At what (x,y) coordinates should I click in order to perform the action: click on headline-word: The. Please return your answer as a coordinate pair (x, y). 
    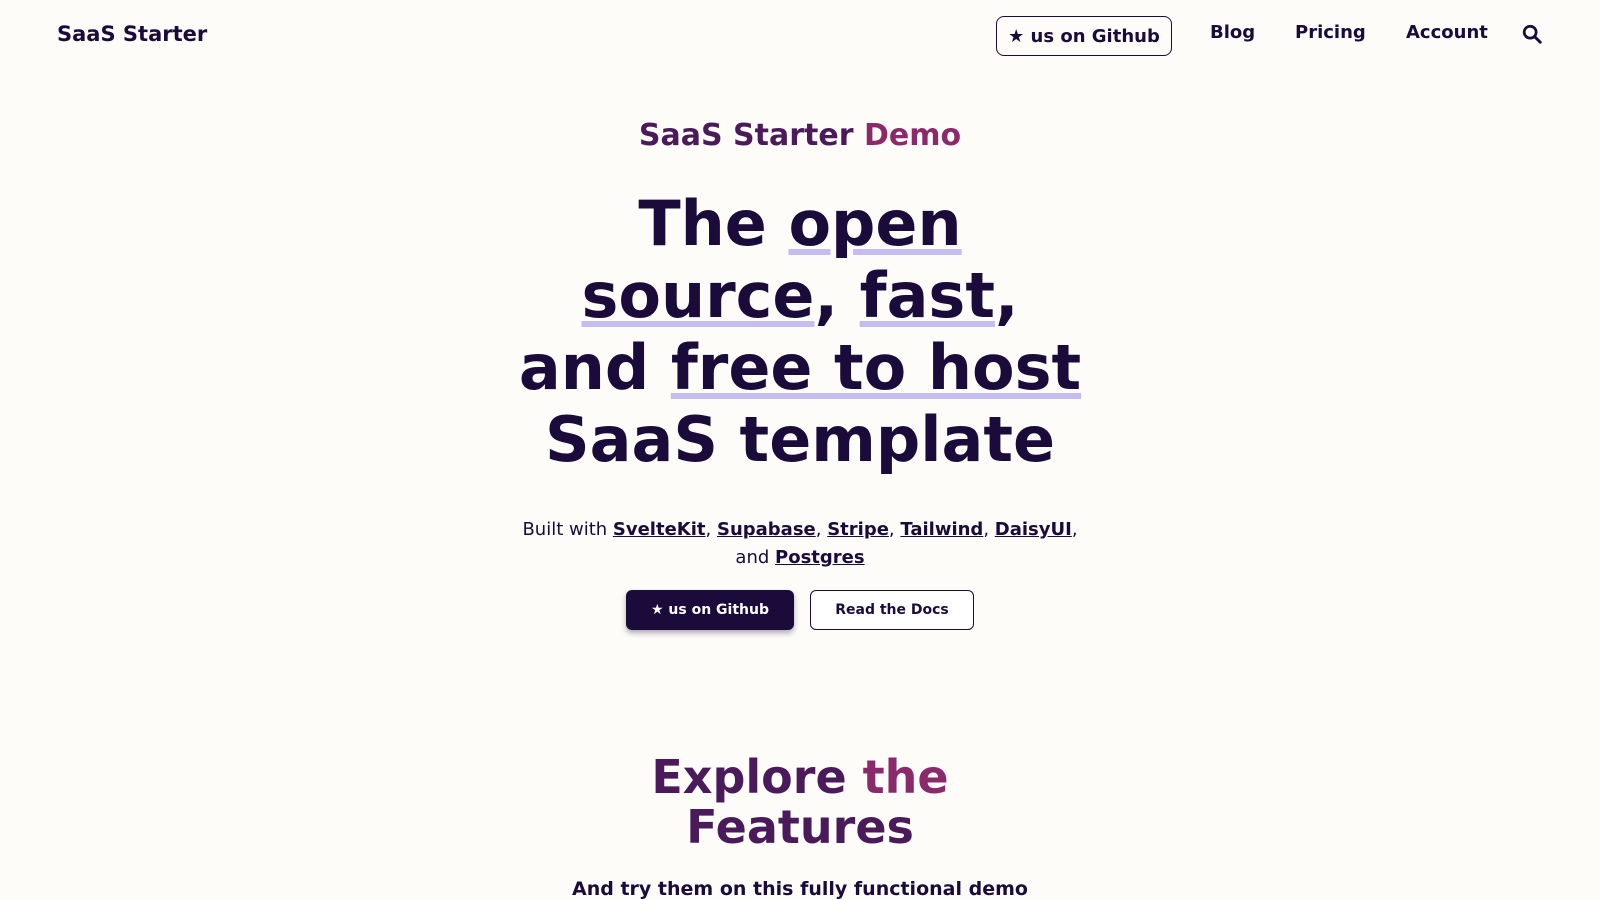
    Looking at the image, I should click on (713, 223).